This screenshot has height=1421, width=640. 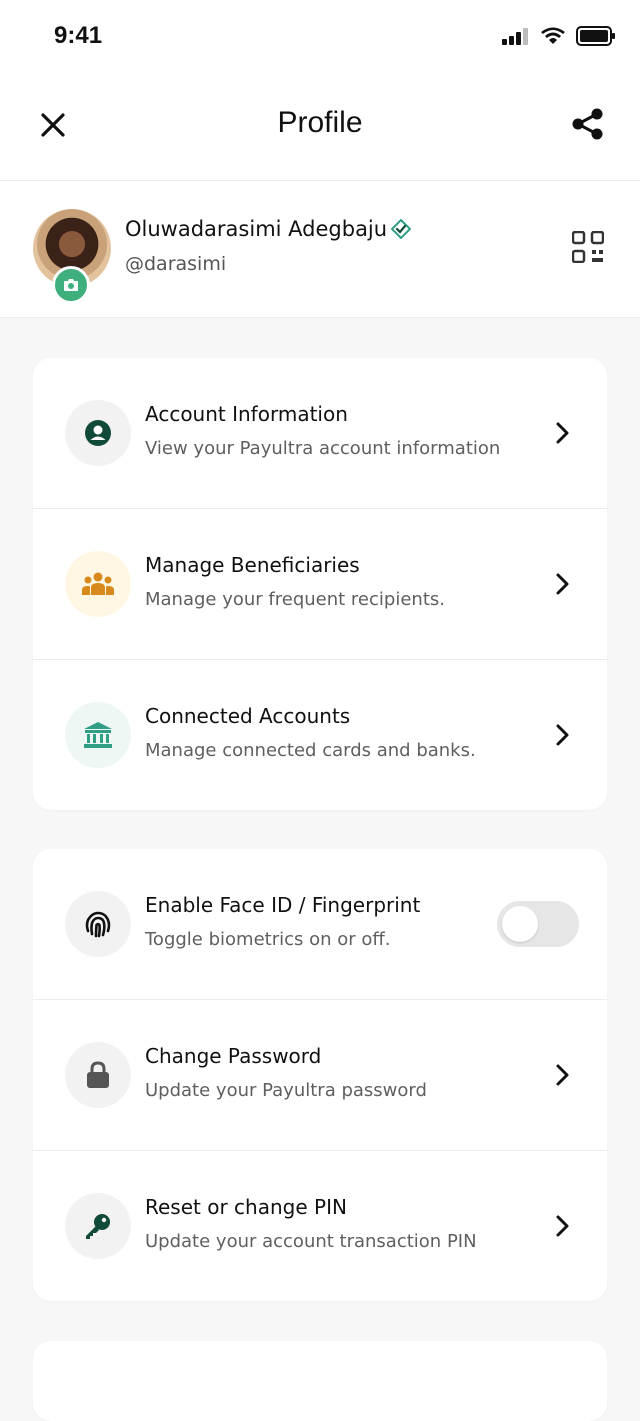 I want to click on status-bar: 9:41, so click(x=320, y=38).